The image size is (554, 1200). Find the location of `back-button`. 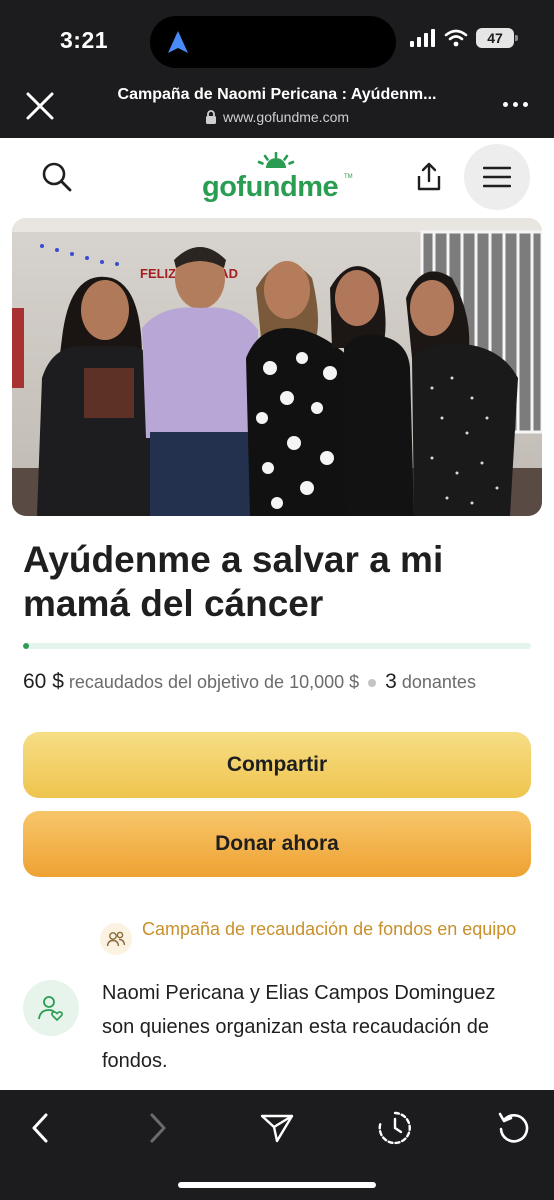

back-button is located at coordinates (40, 1128).